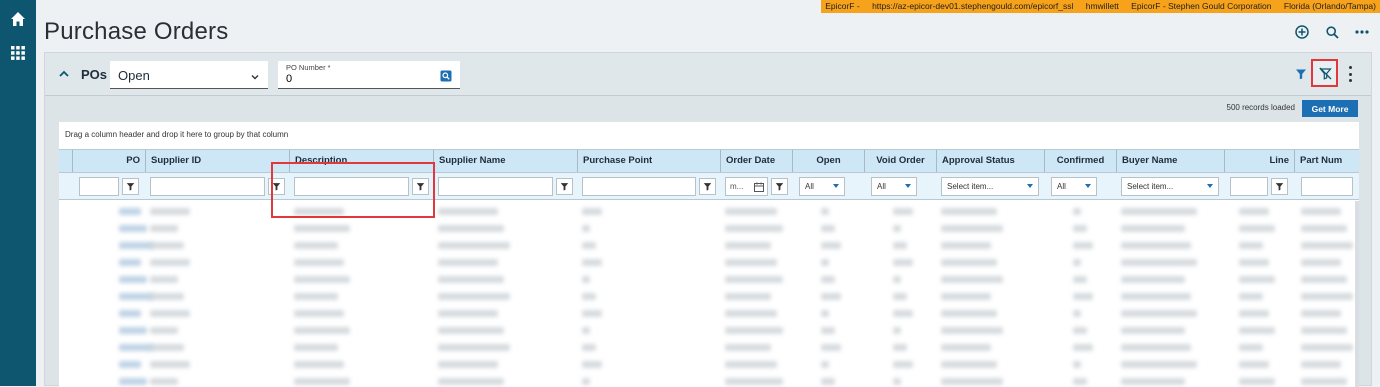 The width and height of the screenshot is (1380, 387). Describe the element at coordinates (908, 186) in the screenshot. I see `dropdown-arrow-icon` at that location.